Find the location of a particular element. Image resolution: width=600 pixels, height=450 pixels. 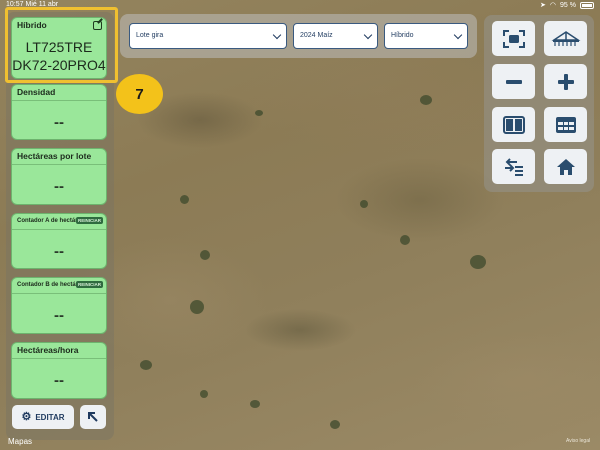

legal-link: Aviso legal is located at coordinates (578, 441).